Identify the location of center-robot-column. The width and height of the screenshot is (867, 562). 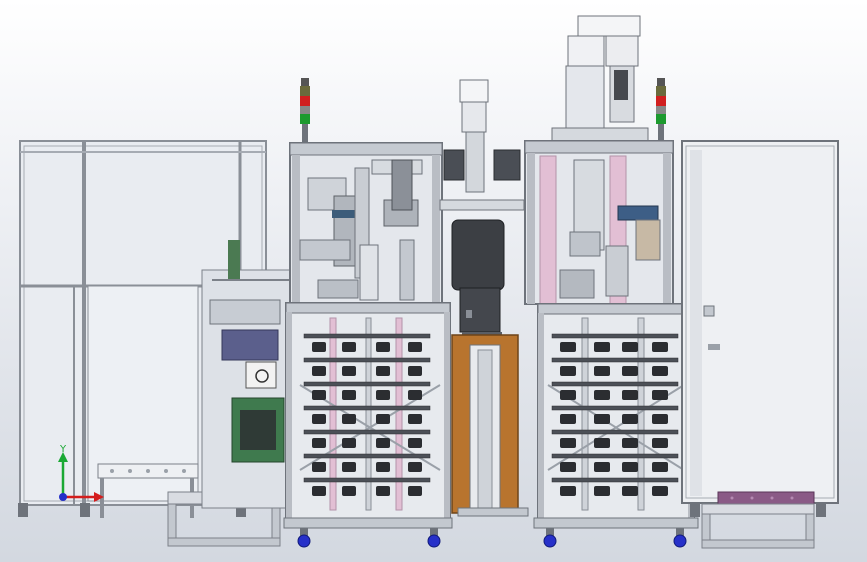
(484, 298).